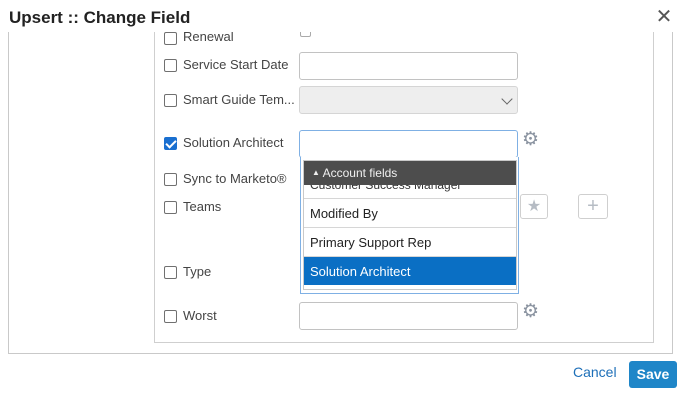  I want to click on dropdown-item-solution-architect: Solution Architect, so click(410, 270).